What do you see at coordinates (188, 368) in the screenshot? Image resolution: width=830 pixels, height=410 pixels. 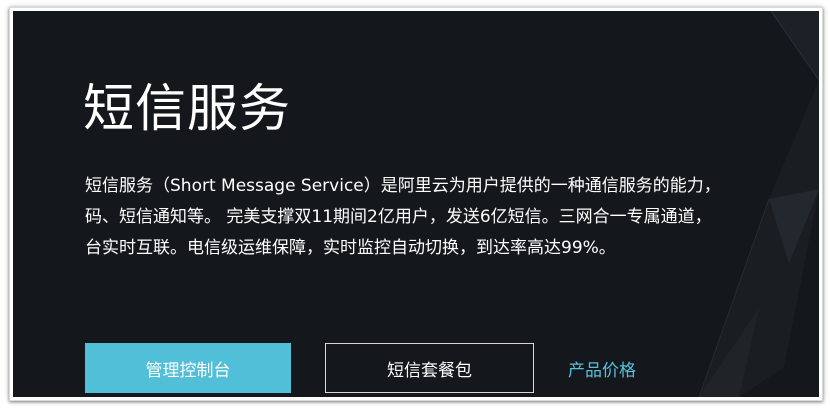 I see `console-button: 管理控制台` at bounding box center [188, 368].